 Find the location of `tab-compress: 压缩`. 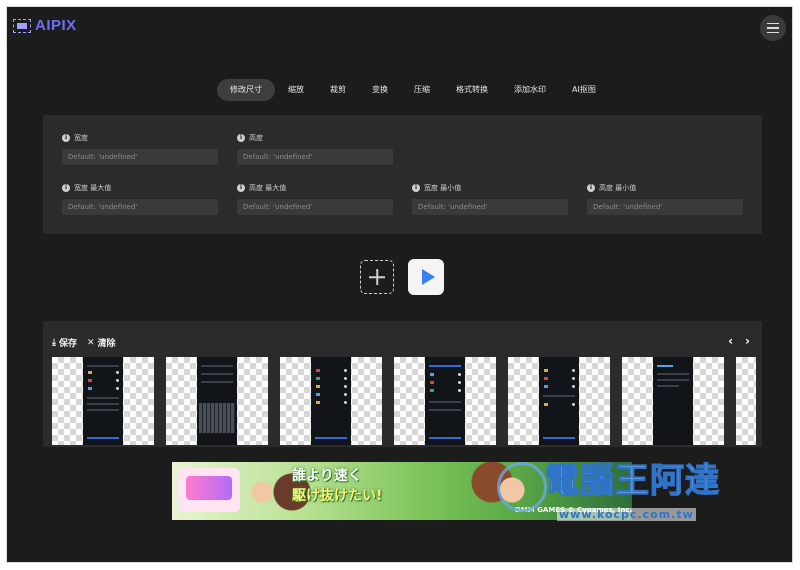

tab-compress: 压缩 is located at coordinates (422, 90).